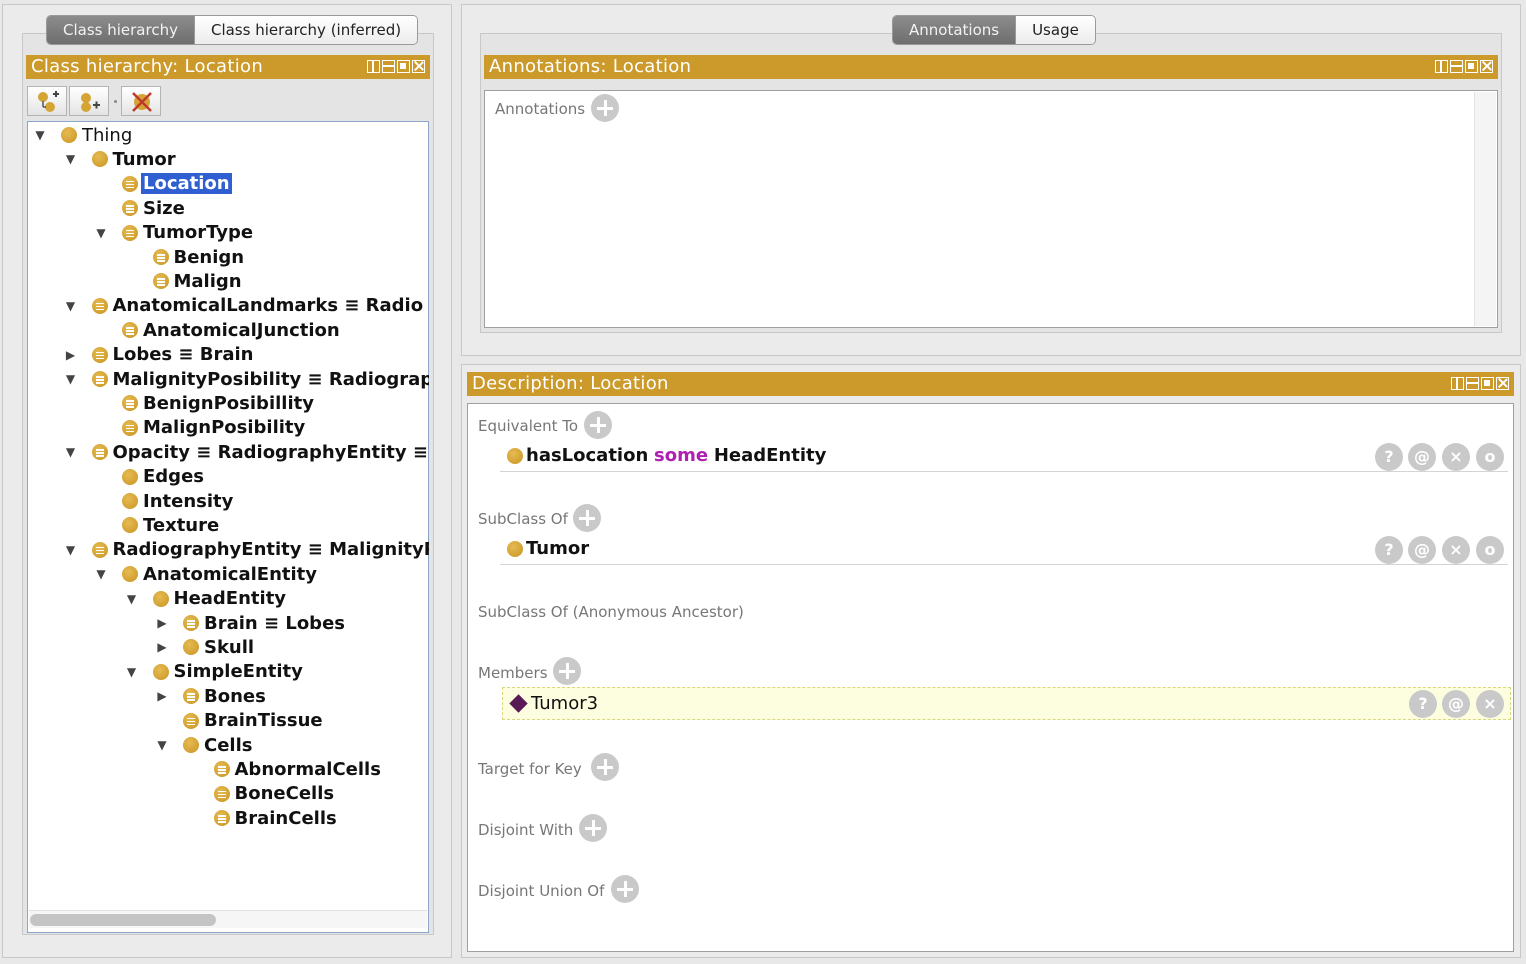 Image resolution: width=1526 pixels, height=964 pixels. Describe the element at coordinates (219, 403) in the screenshot. I see `tree-node: BenignPosibillity` at that location.